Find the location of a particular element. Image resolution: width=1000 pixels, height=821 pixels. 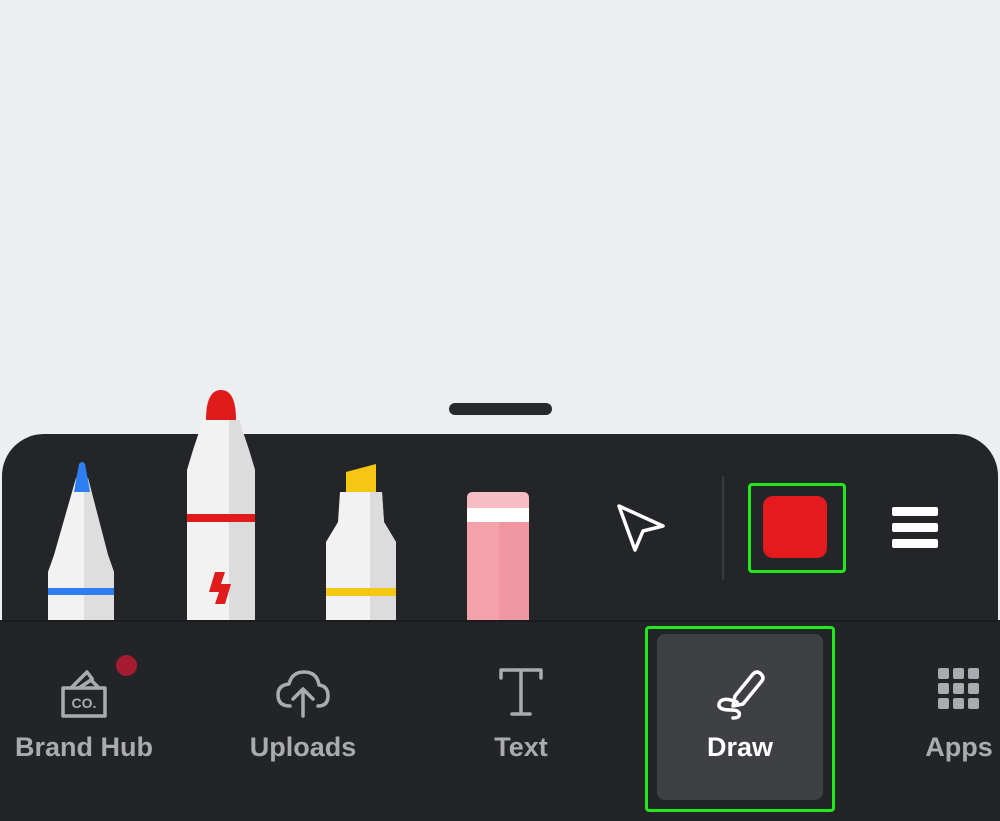

highlighter-icon is located at coordinates (361, 543).